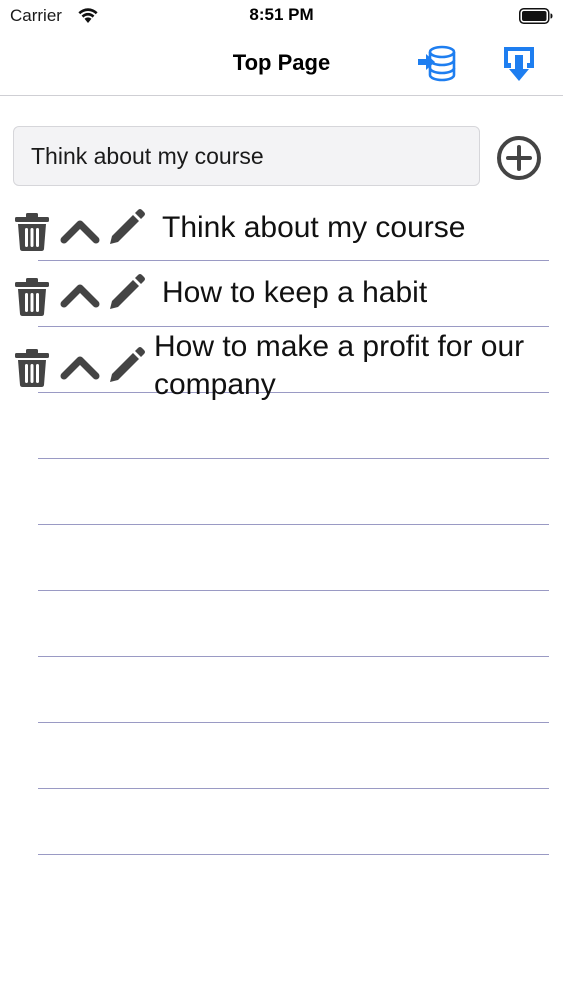  What do you see at coordinates (295, 292) in the screenshot?
I see `item-title: How to keep a habit` at bounding box center [295, 292].